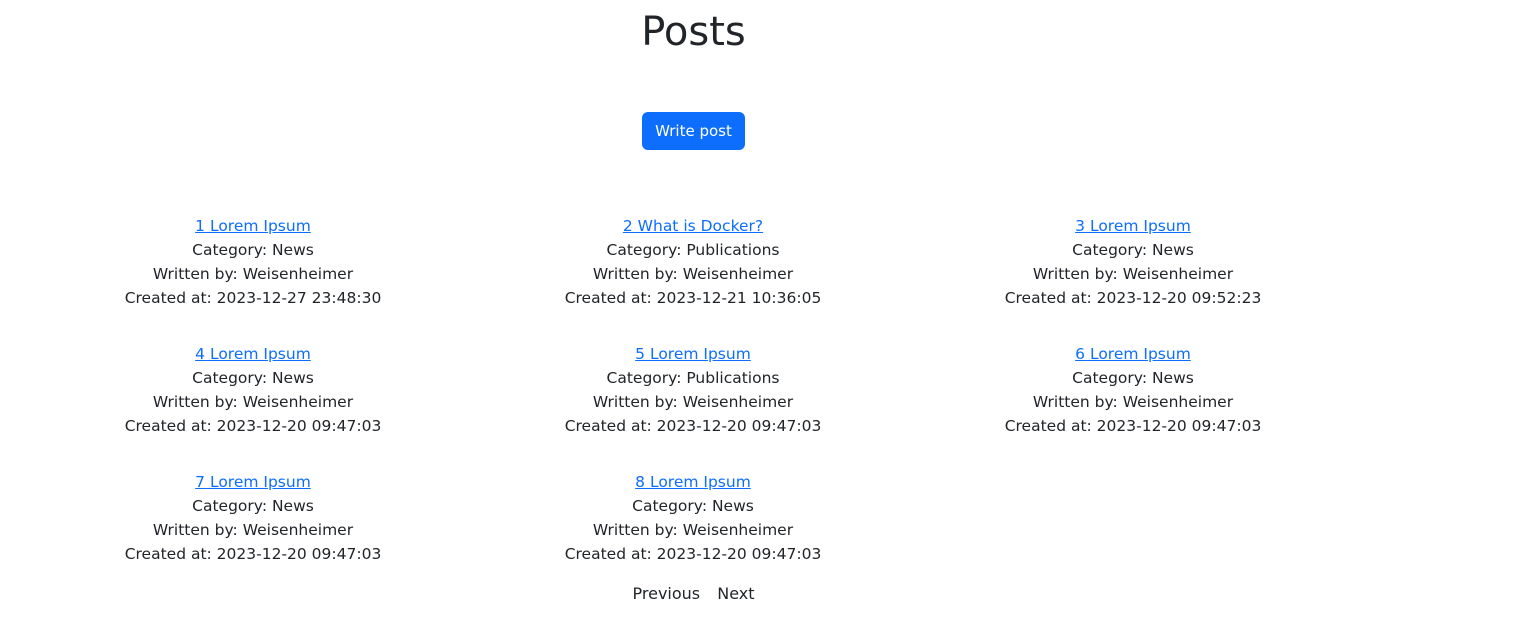 This screenshot has height=642, width=1540. Describe the element at coordinates (693, 131) in the screenshot. I see `write-post-button: Write post` at that location.